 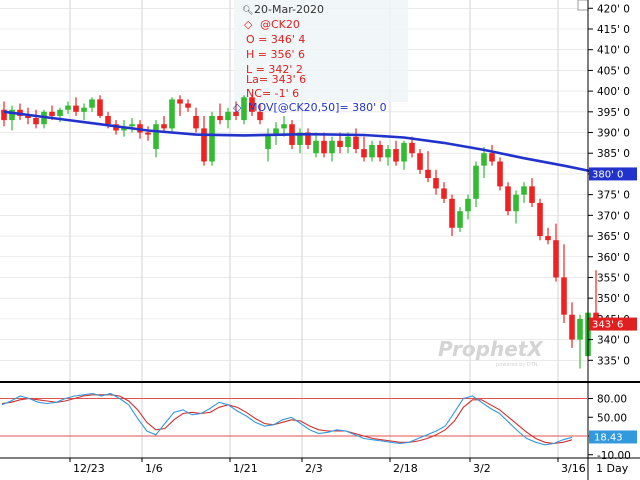 What do you see at coordinates (272, 93) in the screenshot?
I see `info-net-change: NC= -1' 6` at bounding box center [272, 93].